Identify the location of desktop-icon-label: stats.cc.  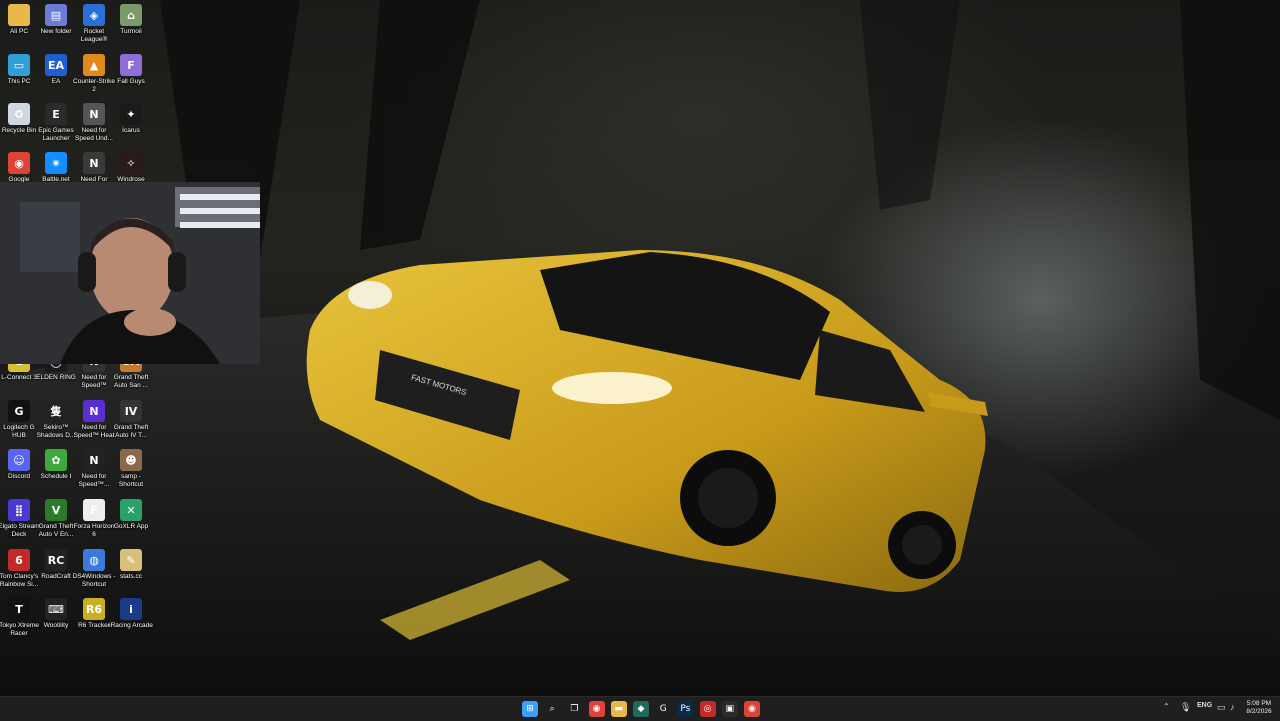
(131, 576).